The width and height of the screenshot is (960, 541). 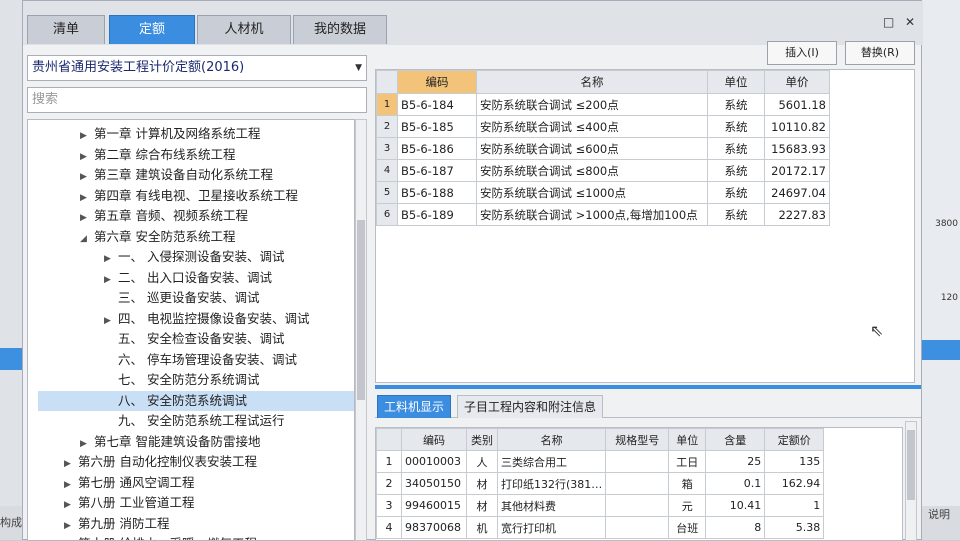 What do you see at coordinates (437, 170) in the screenshot?
I see `cell-code: B5-6-187` at bounding box center [437, 170].